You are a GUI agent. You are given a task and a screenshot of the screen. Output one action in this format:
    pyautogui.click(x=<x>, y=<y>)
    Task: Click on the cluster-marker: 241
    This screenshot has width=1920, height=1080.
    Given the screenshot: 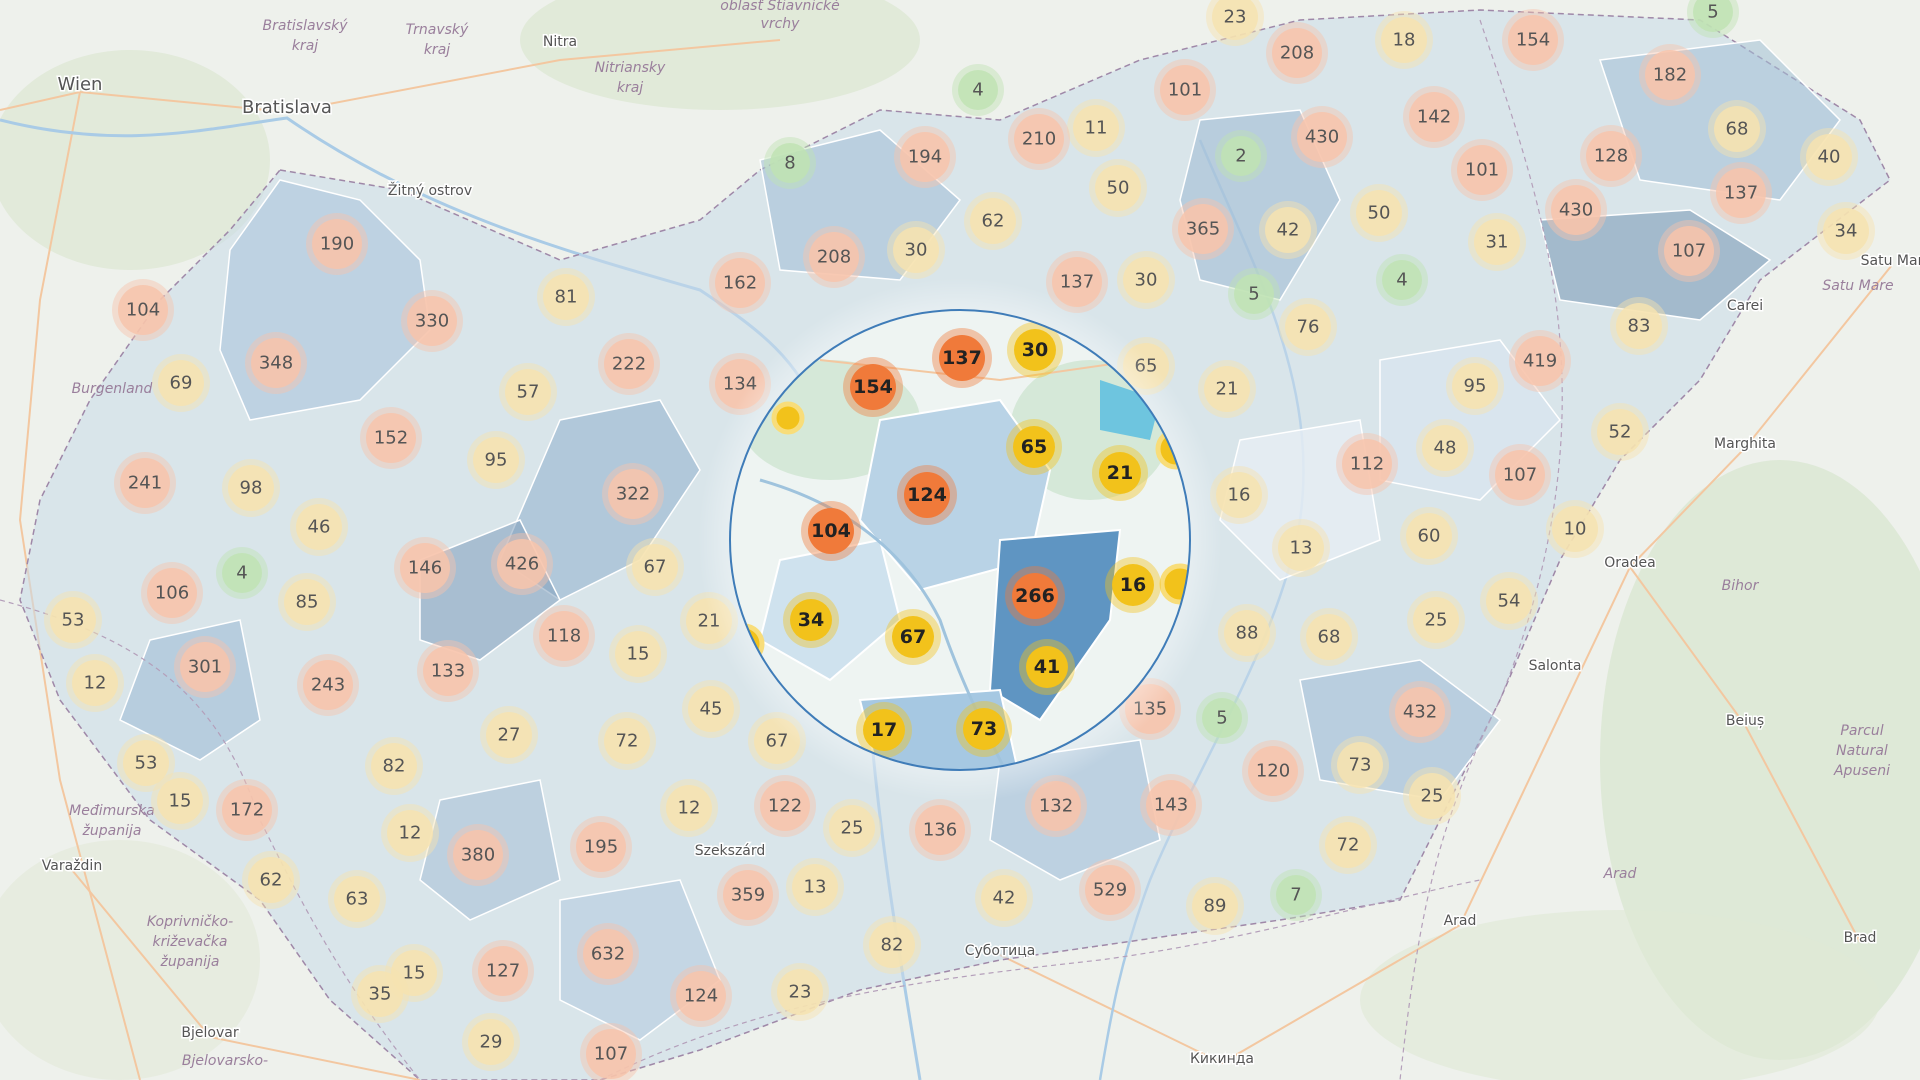 What is the action you would take?
    pyautogui.click(x=145, y=483)
    